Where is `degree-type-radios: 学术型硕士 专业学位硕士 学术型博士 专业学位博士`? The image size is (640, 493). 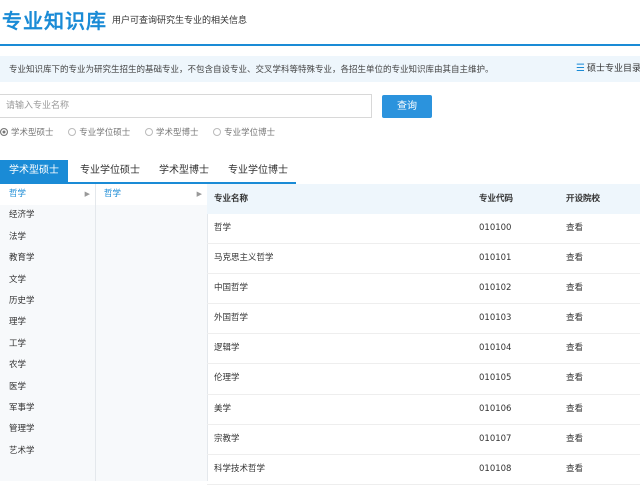
degree-type-radios: 学术型硕士 专业学位硕士 学术型博士 专业学位博士 is located at coordinates (143, 132).